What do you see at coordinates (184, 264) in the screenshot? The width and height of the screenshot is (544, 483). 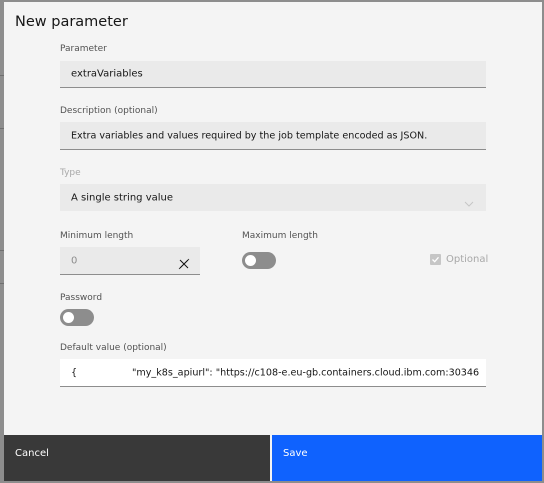 I see `clear-icon` at bounding box center [184, 264].